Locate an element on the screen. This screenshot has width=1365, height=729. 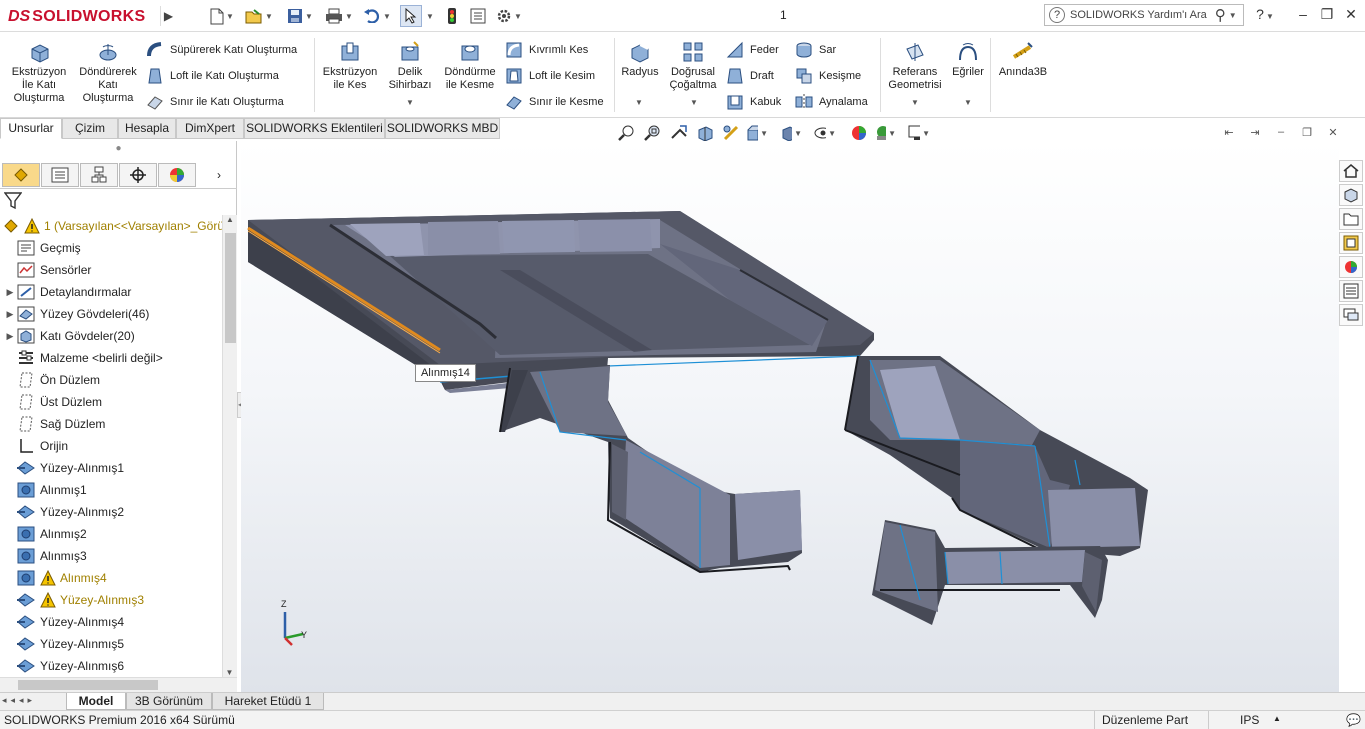
options-gear-icon: ▼ is located at coordinates (509, 16).